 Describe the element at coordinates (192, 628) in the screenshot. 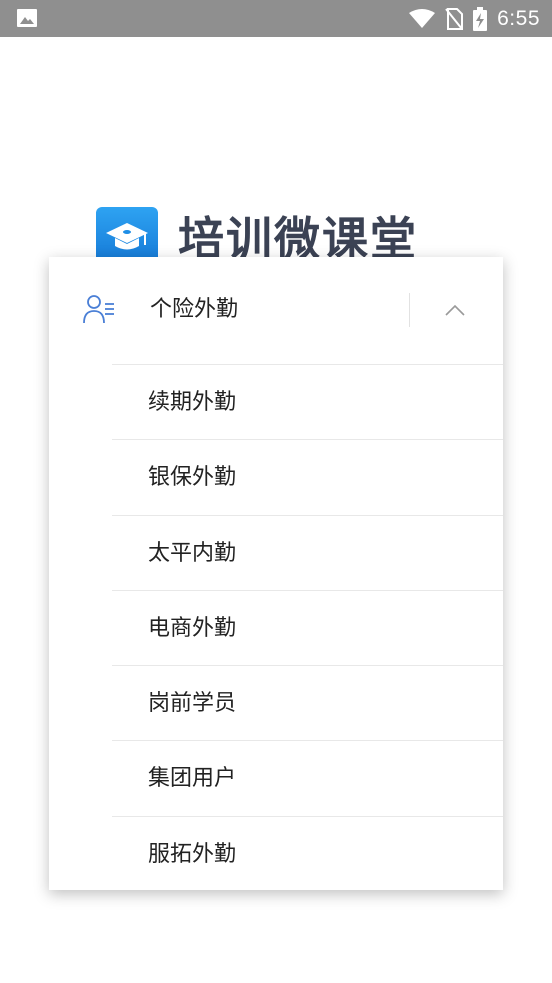

I see `option-label: 电商外勤` at that location.